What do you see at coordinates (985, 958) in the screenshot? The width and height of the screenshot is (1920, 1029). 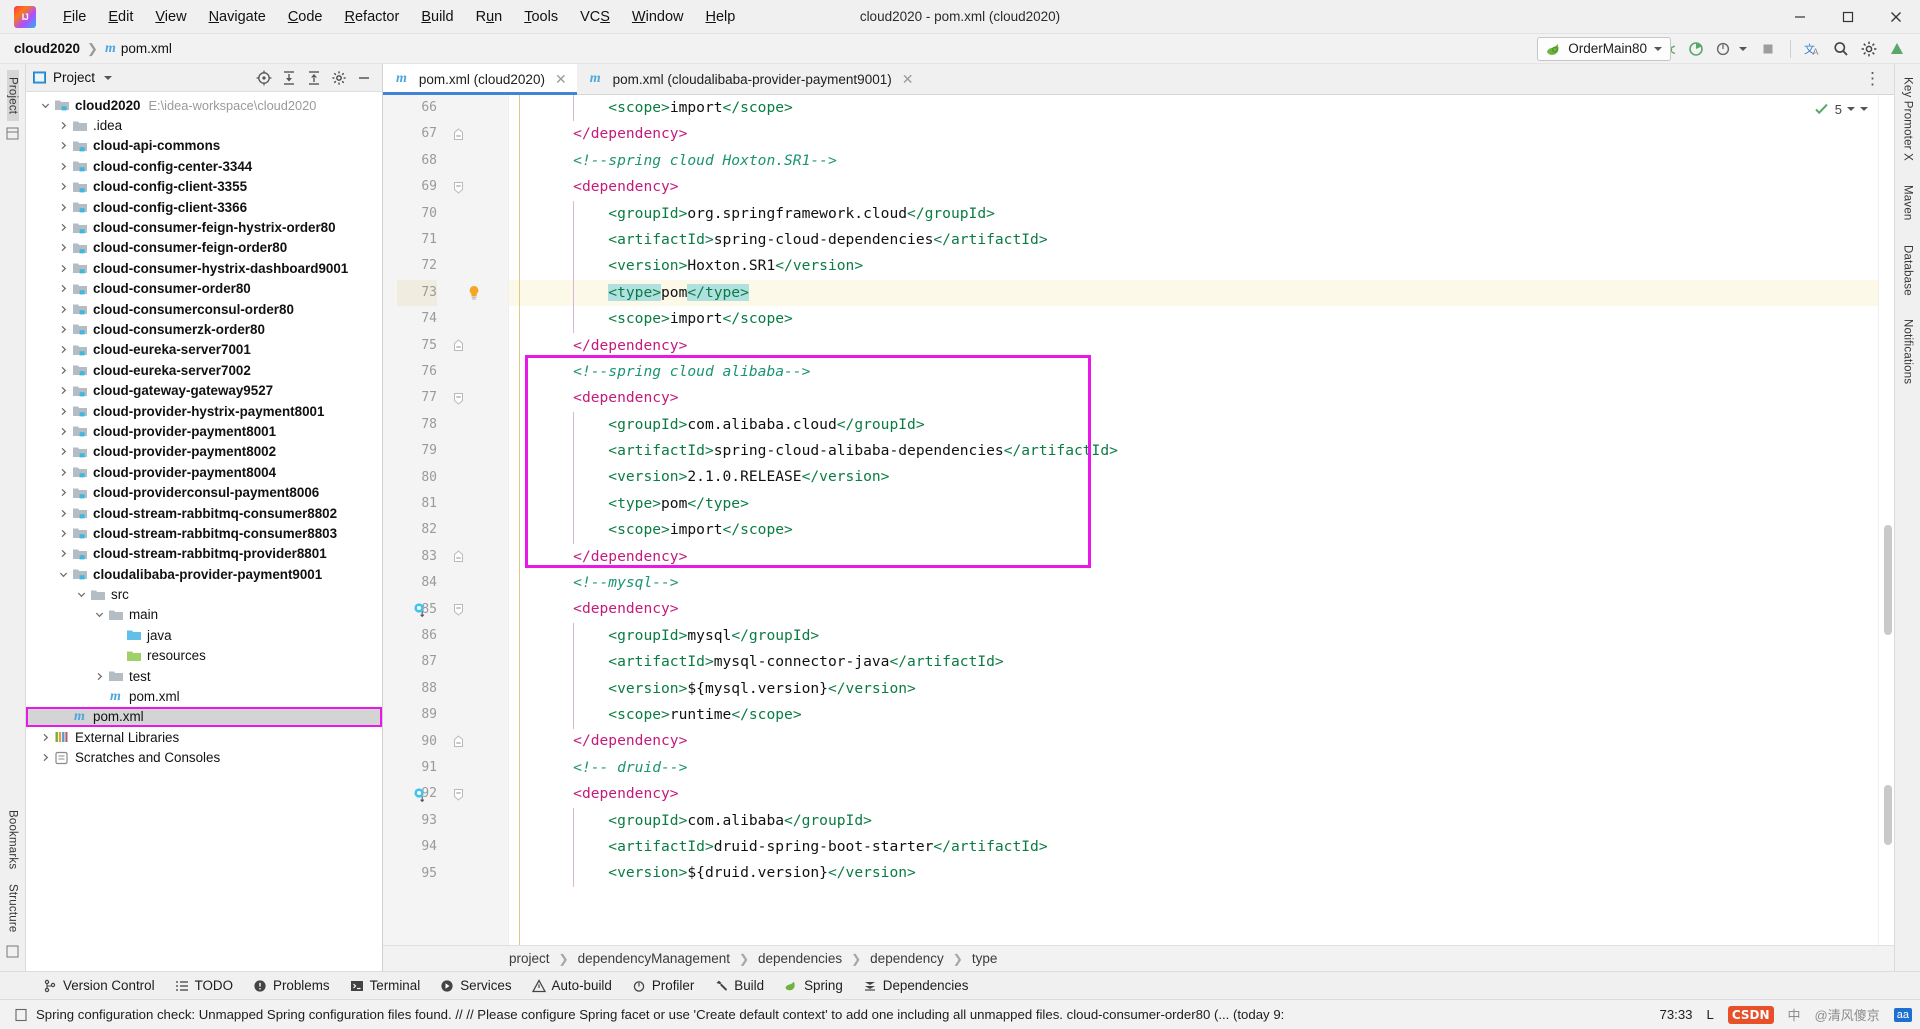 I see `breadcrumb-type-node: type` at bounding box center [985, 958].